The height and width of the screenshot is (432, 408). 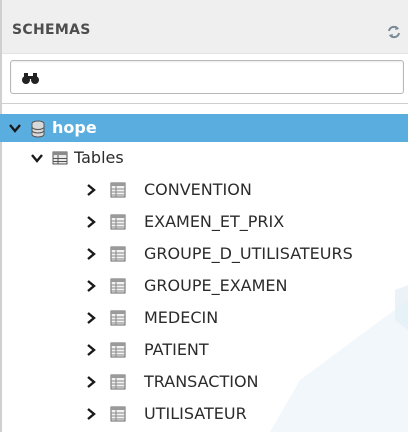 What do you see at coordinates (214, 221) in the screenshot?
I see `table-name: EXAMEN_ET_PRIX` at bounding box center [214, 221].